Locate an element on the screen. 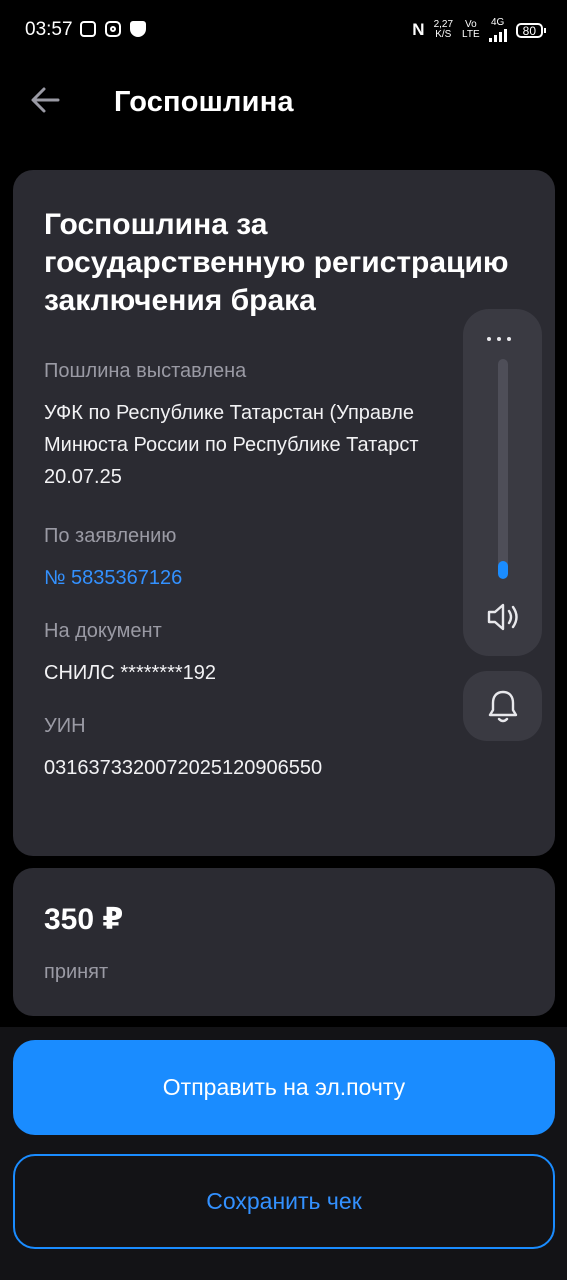 The height and width of the screenshot is (1280, 567). issued-by-line-2: Минюста России по Республике Татарст is located at coordinates (231, 445).